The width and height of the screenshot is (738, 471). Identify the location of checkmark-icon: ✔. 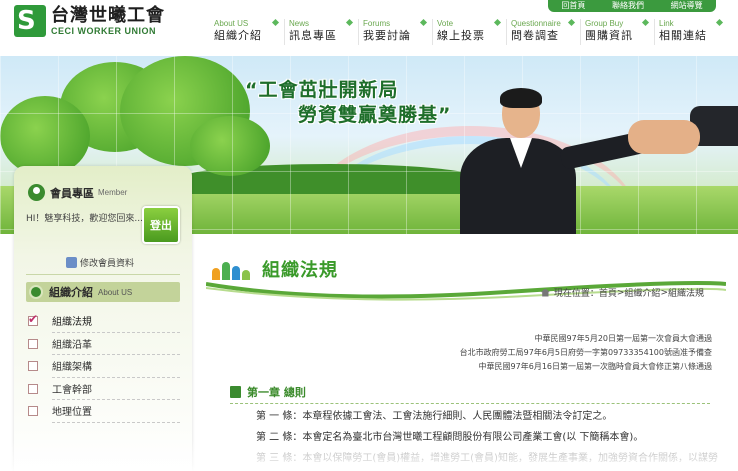
(33, 319).